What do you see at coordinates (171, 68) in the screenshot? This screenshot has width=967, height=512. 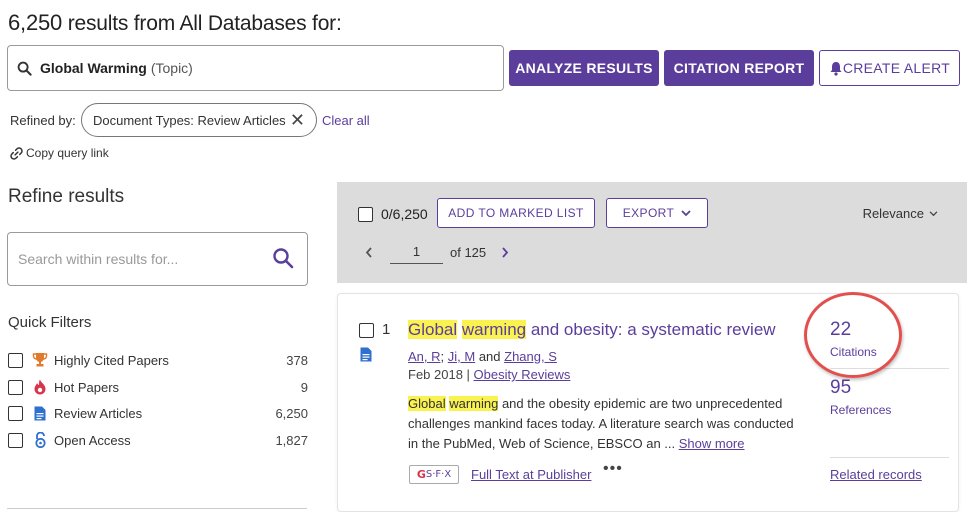 I see `query-field: (Topic)` at bounding box center [171, 68].